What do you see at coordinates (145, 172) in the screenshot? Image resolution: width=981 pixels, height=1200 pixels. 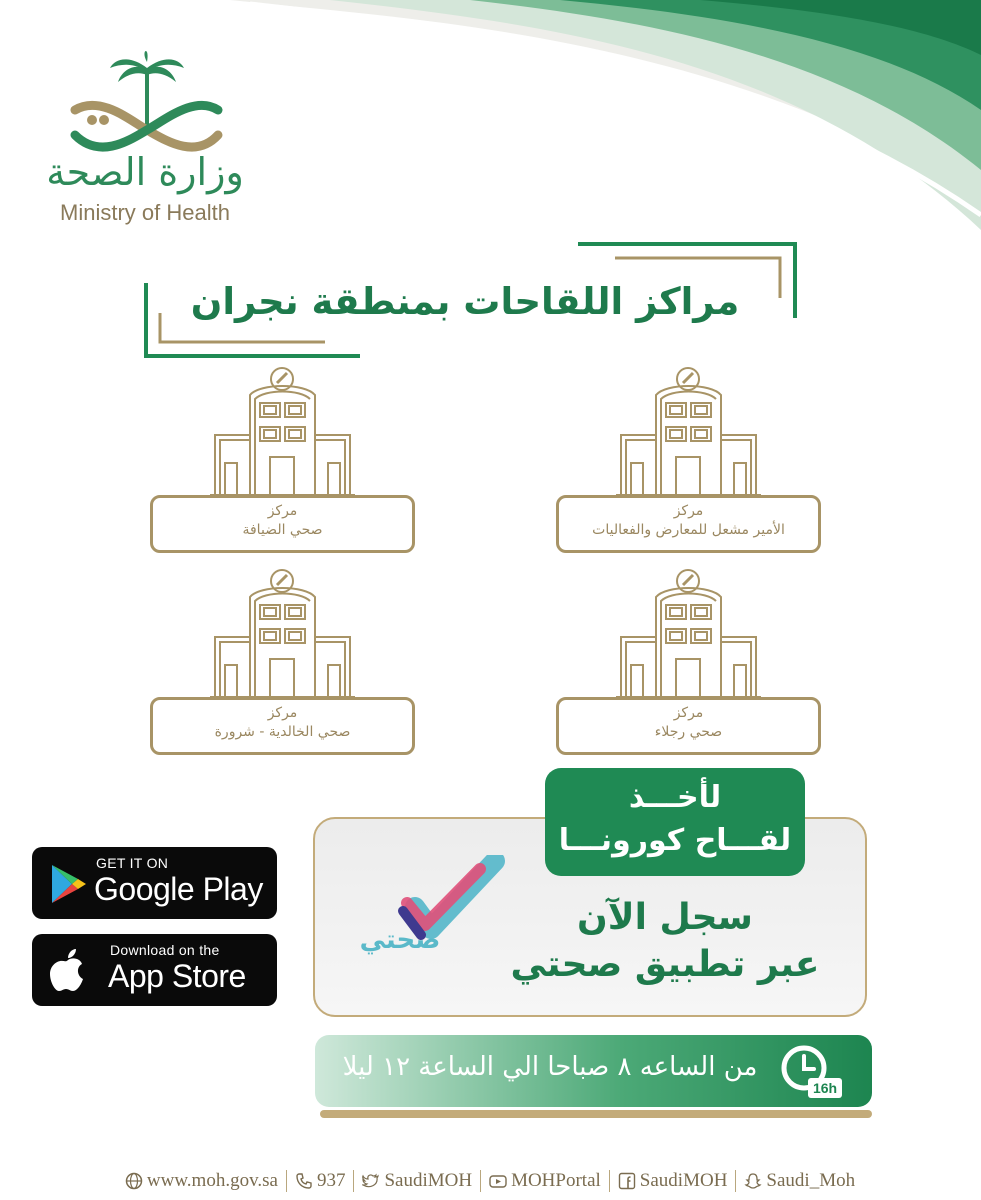 I see `moh-logo-arabic: وزارة الصحة` at bounding box center [145, 172].